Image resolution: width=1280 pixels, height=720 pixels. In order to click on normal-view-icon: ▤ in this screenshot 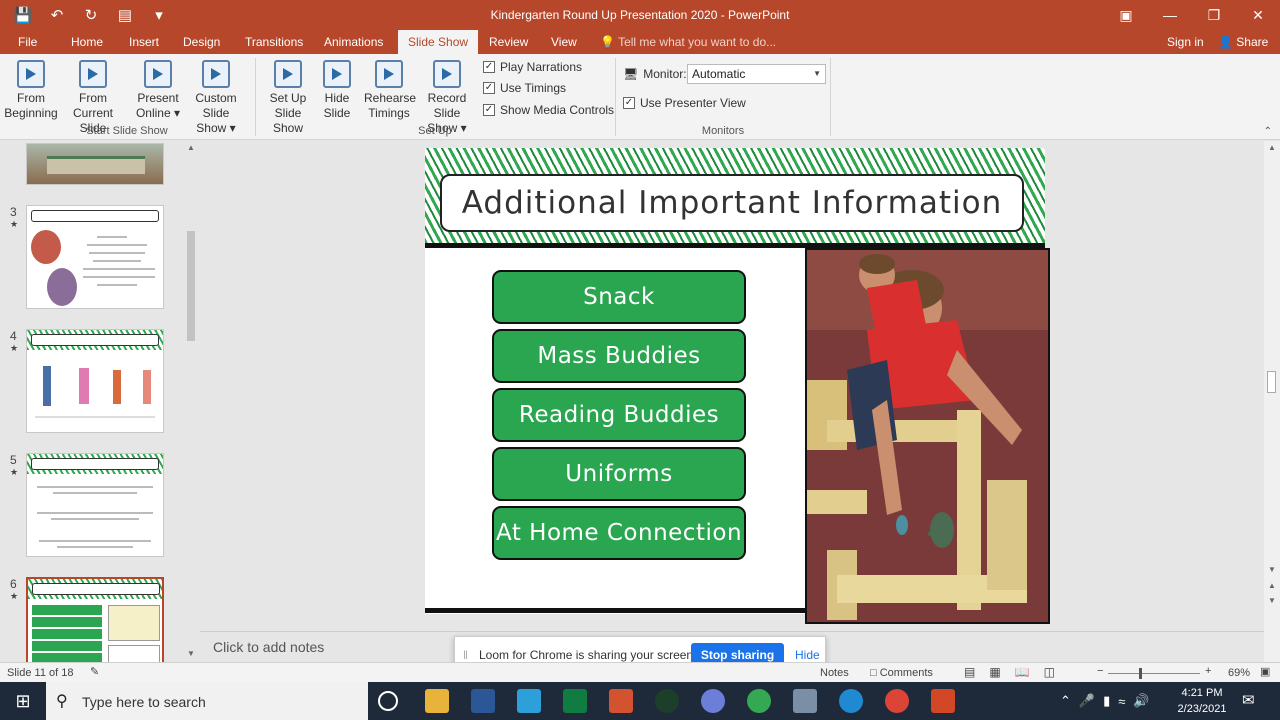, I will do `click(969, 672)`.